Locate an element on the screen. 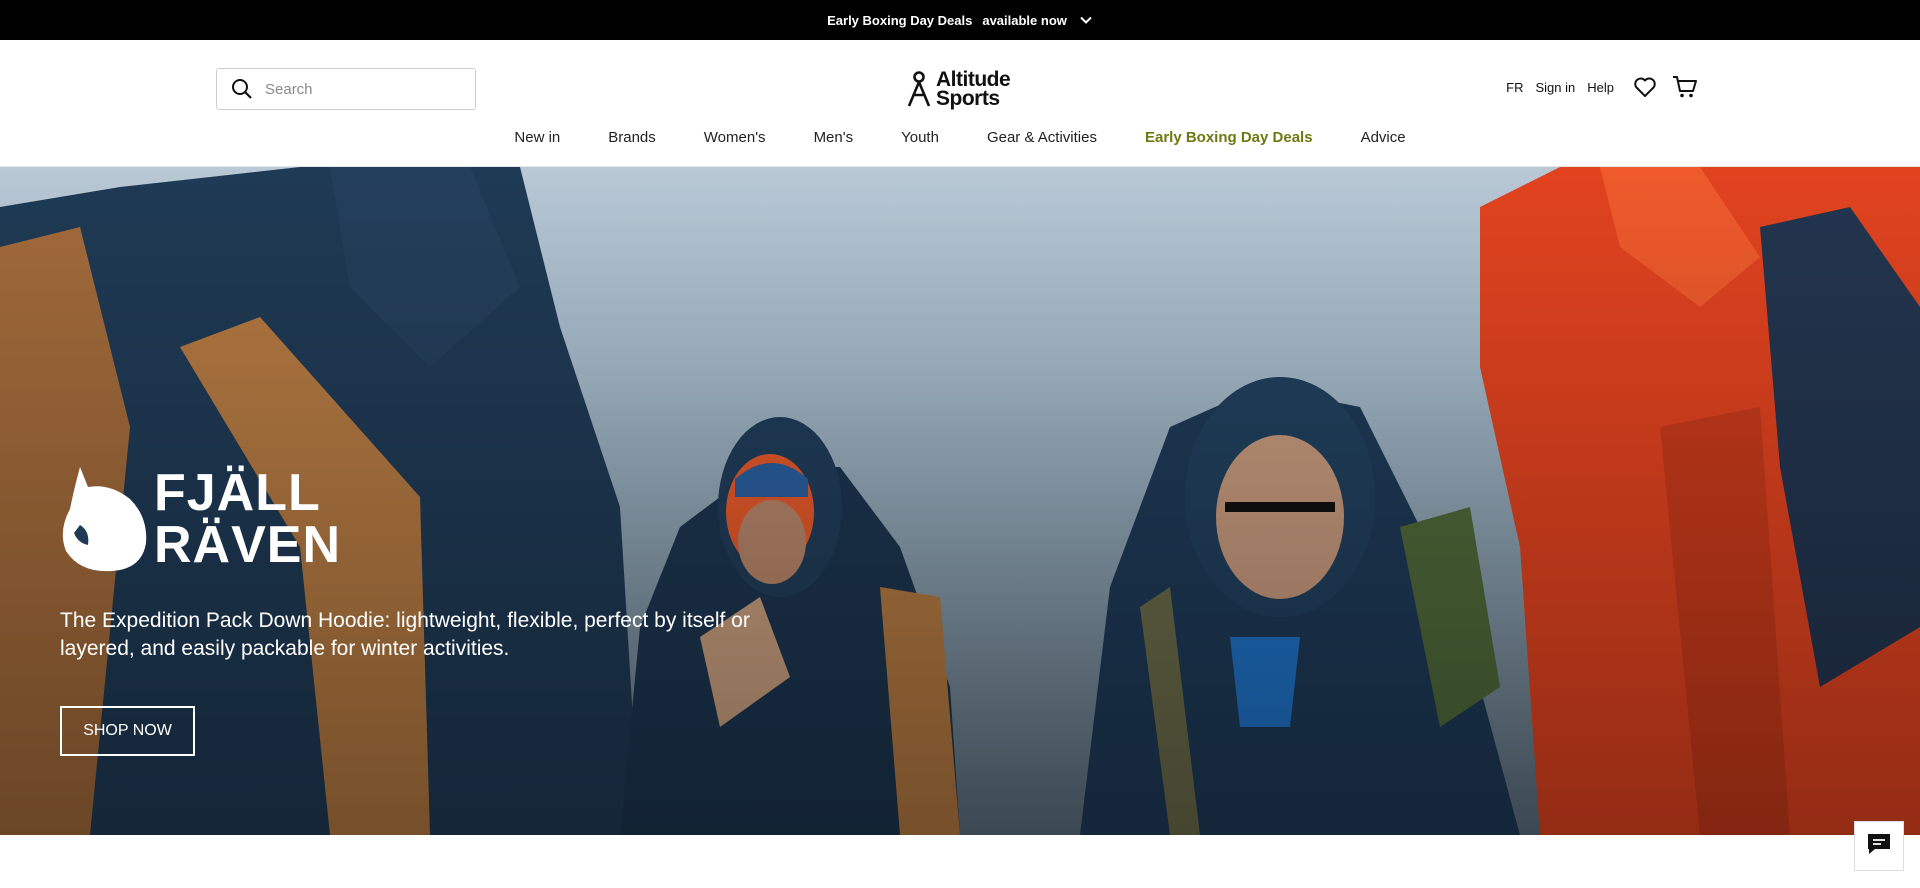 Image resolution: width=1920 pixels, height=888 pixels. nav-advice: Advice is located at coordinates (1383, 137).